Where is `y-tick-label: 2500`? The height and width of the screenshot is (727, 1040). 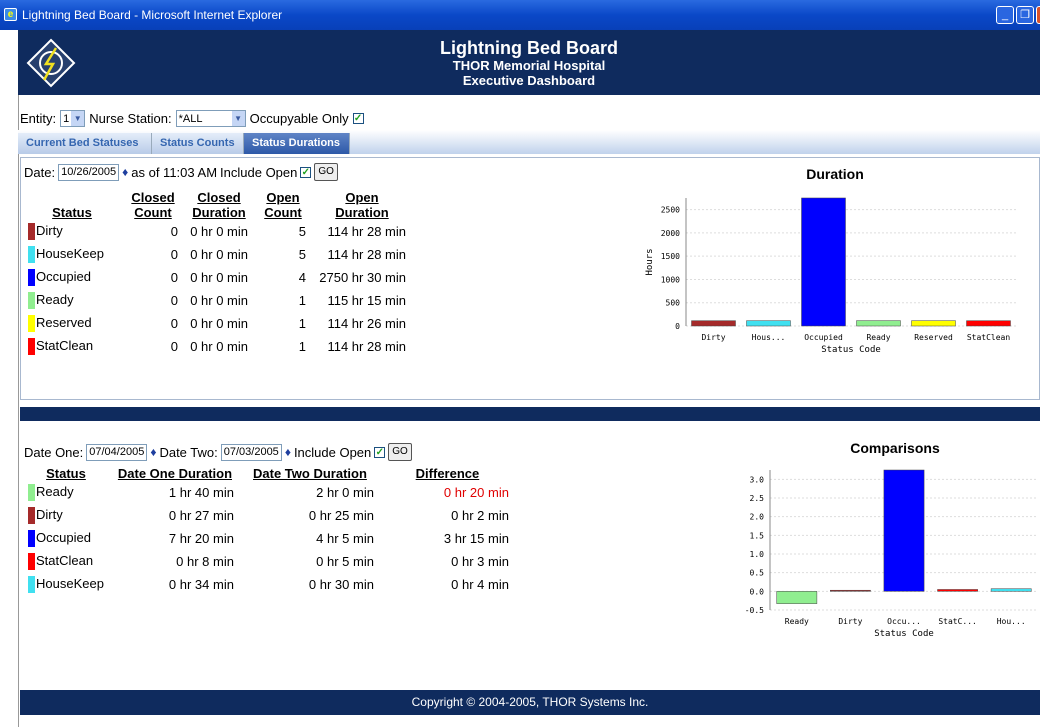
y-tick-label: 2500 is located at coordinates (670, 210).